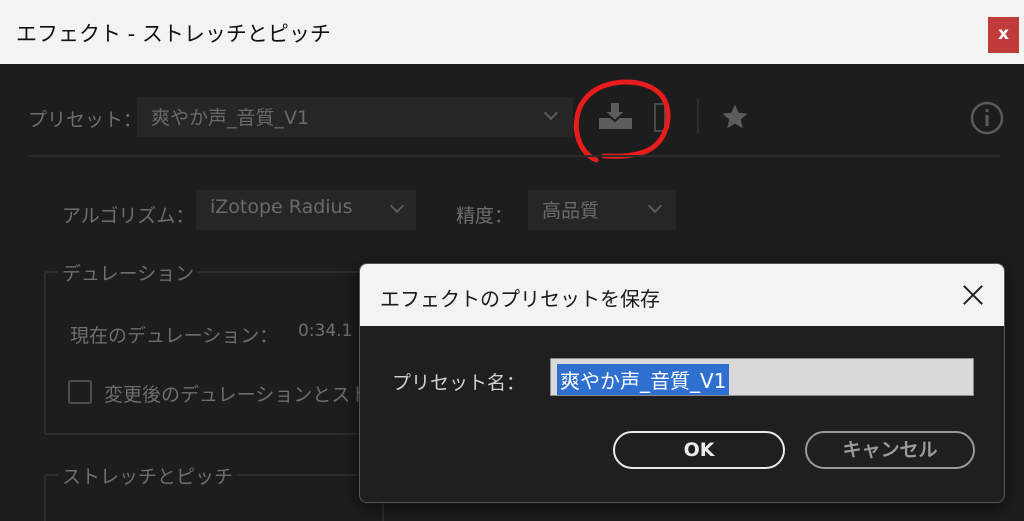 The image size is (1024, 521). I want to click on window-titlebar: エフェクト - ストレッチとピッチ x, so click(512, 32).